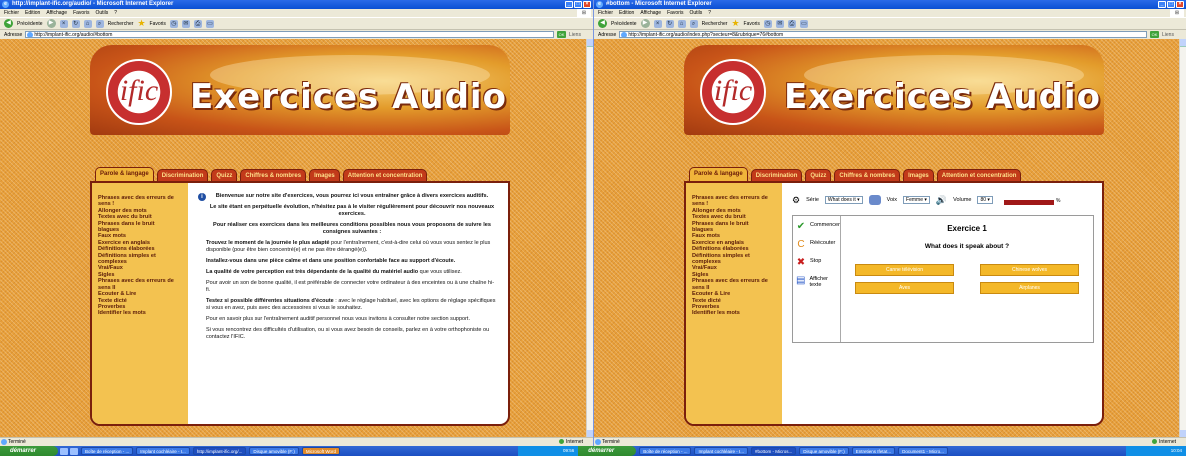 Image resolution: width=1186 pixels, height=456 pixels. I want to click on back-arrow-icon: ◀, so click(8, 23).